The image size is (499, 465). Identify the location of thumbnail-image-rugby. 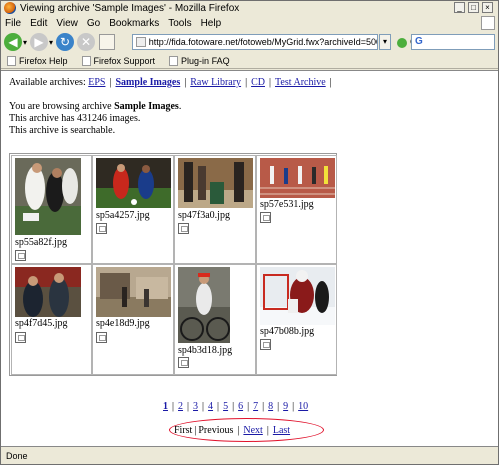
(48, 196).